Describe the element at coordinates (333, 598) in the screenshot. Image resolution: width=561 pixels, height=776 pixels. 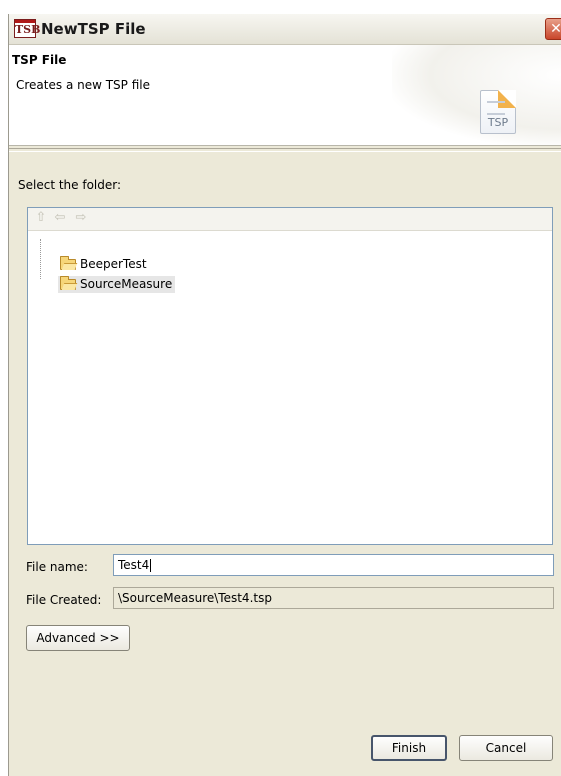
I see `file-created-field: \SourceMeasure\Test4.tsp` at that location.